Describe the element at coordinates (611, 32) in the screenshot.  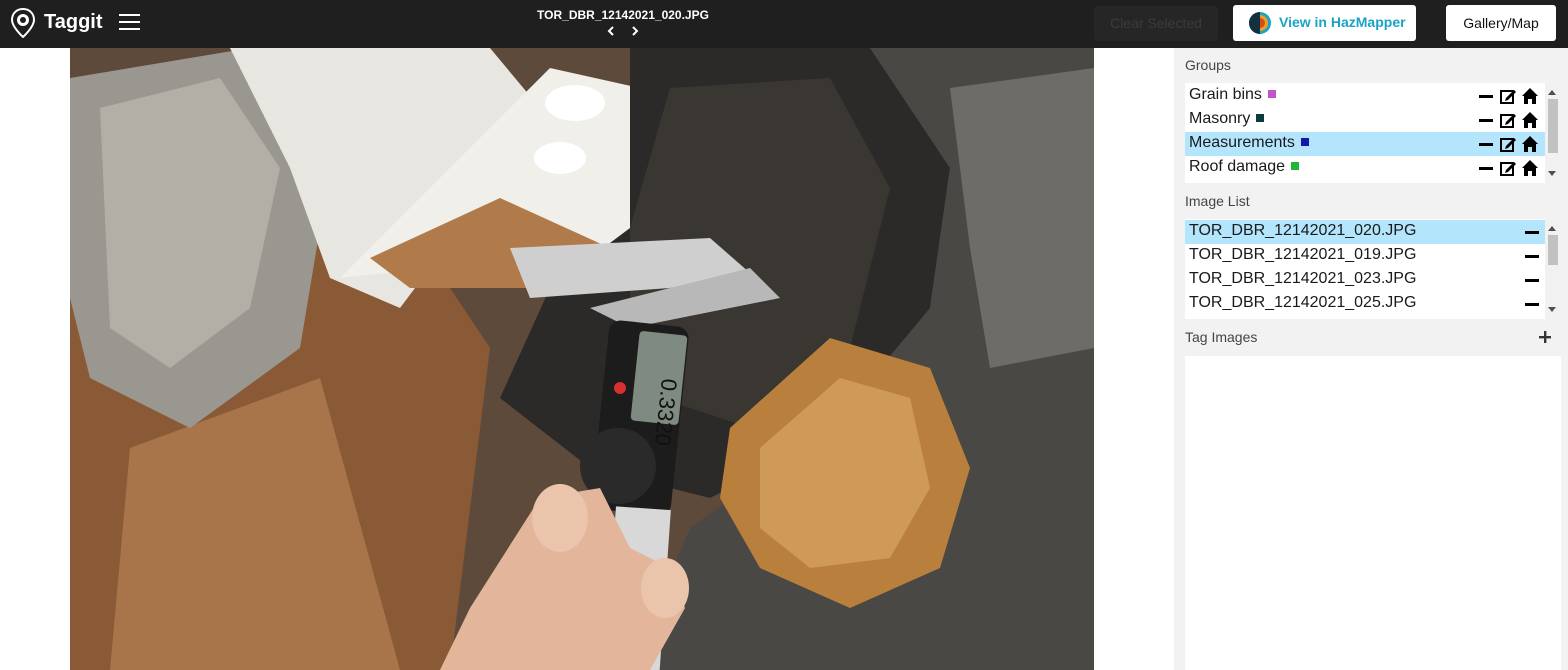
I see `chevron-left-icon` at that location.